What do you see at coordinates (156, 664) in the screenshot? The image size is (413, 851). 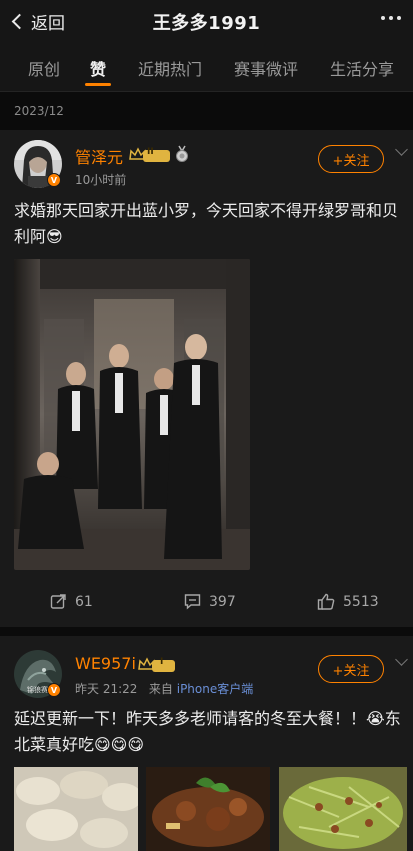 I see `crown-level-badge-icon` at bounding box center [156, 664].